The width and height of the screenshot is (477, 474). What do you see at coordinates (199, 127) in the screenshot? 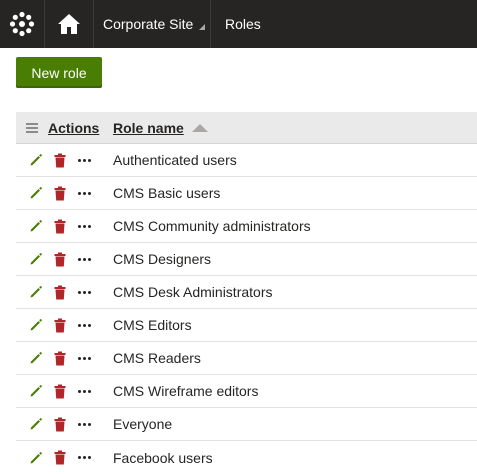
I see `sort-ascending-icon` at bounding box center [199, 127].